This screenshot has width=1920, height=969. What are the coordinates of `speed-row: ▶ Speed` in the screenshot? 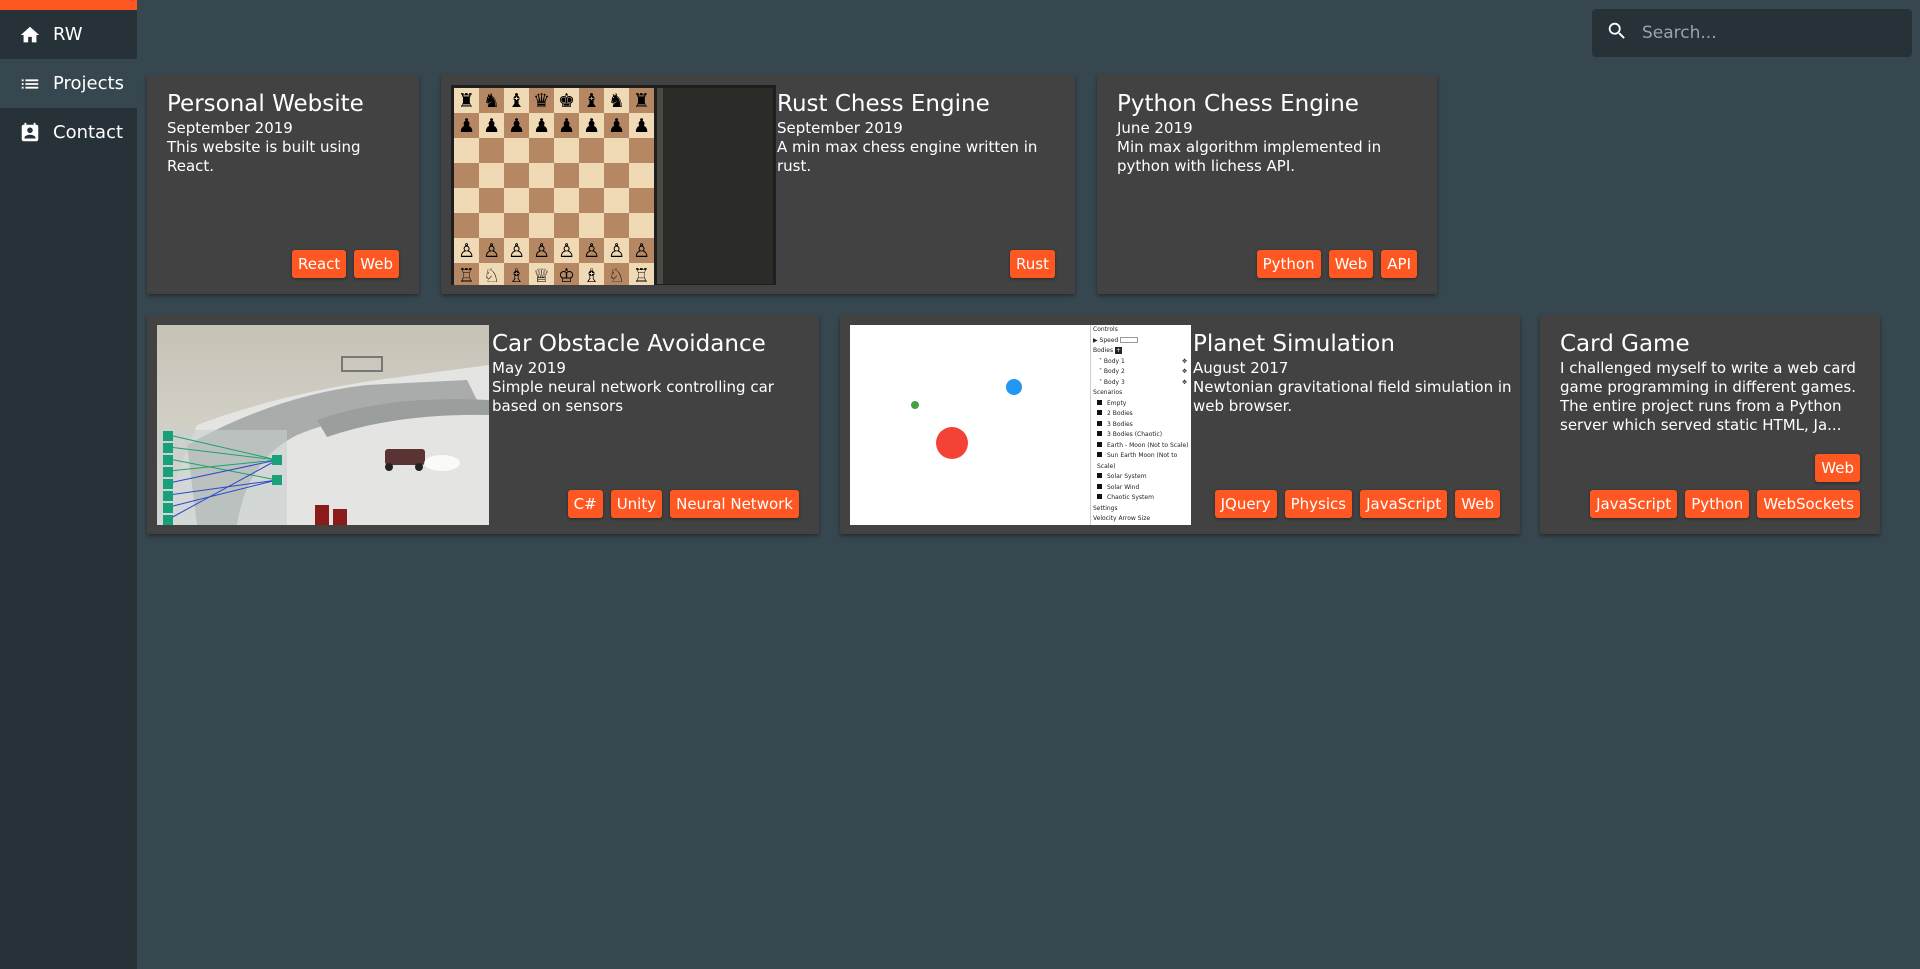 It's located at (1142, 341).